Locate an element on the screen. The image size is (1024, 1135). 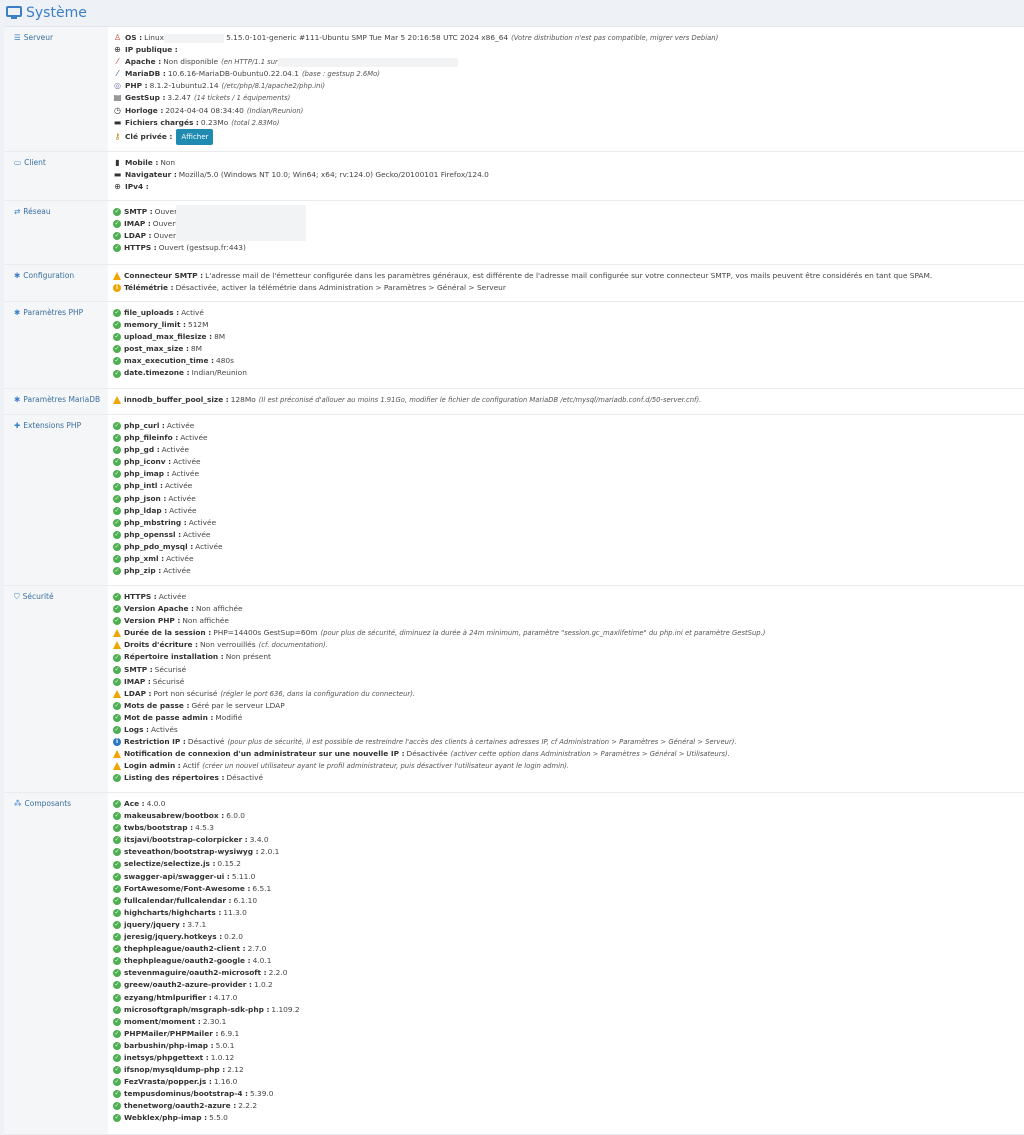
security-item: ✓ SMTP : Sécurisé is located at coordinates (150, 669).